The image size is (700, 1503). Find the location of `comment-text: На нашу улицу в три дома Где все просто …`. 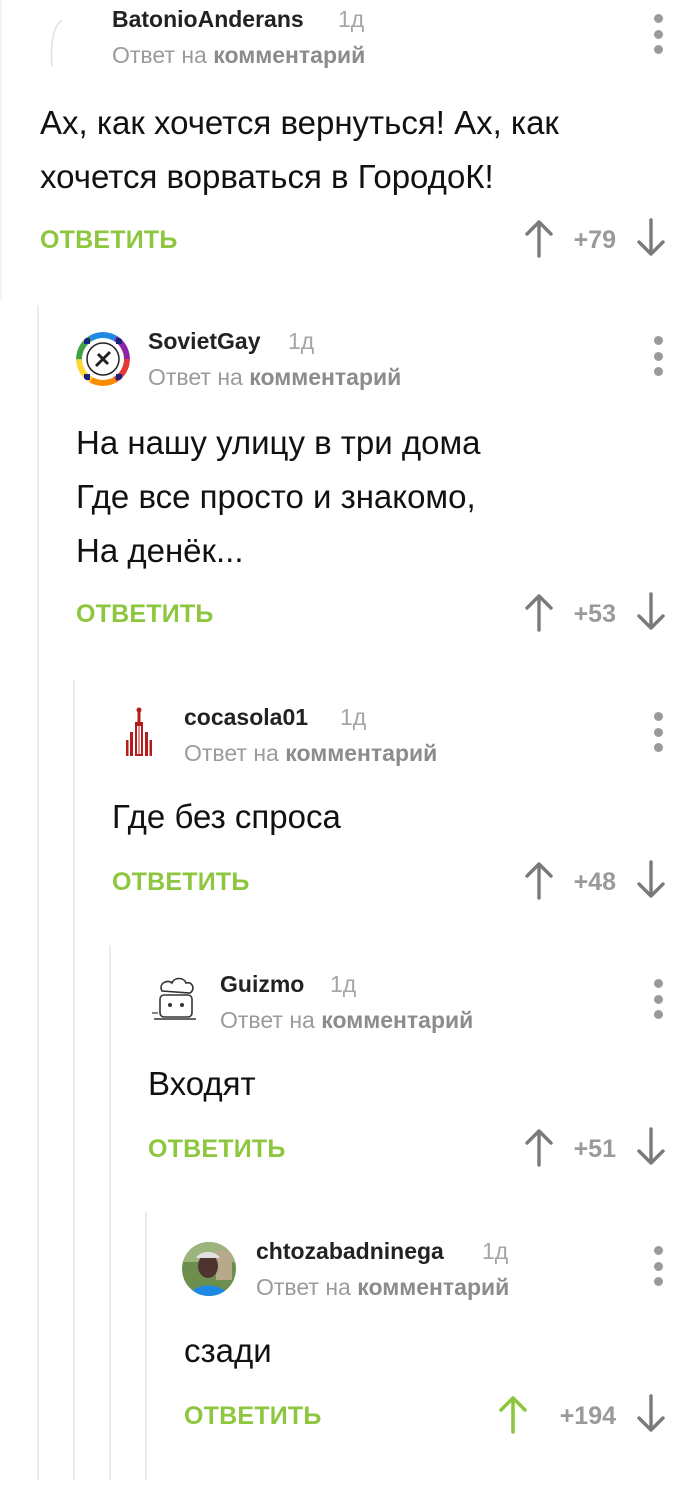

comment-text: На нашу улицу в три дома Где все просто … is located at coordinates (278, 496).